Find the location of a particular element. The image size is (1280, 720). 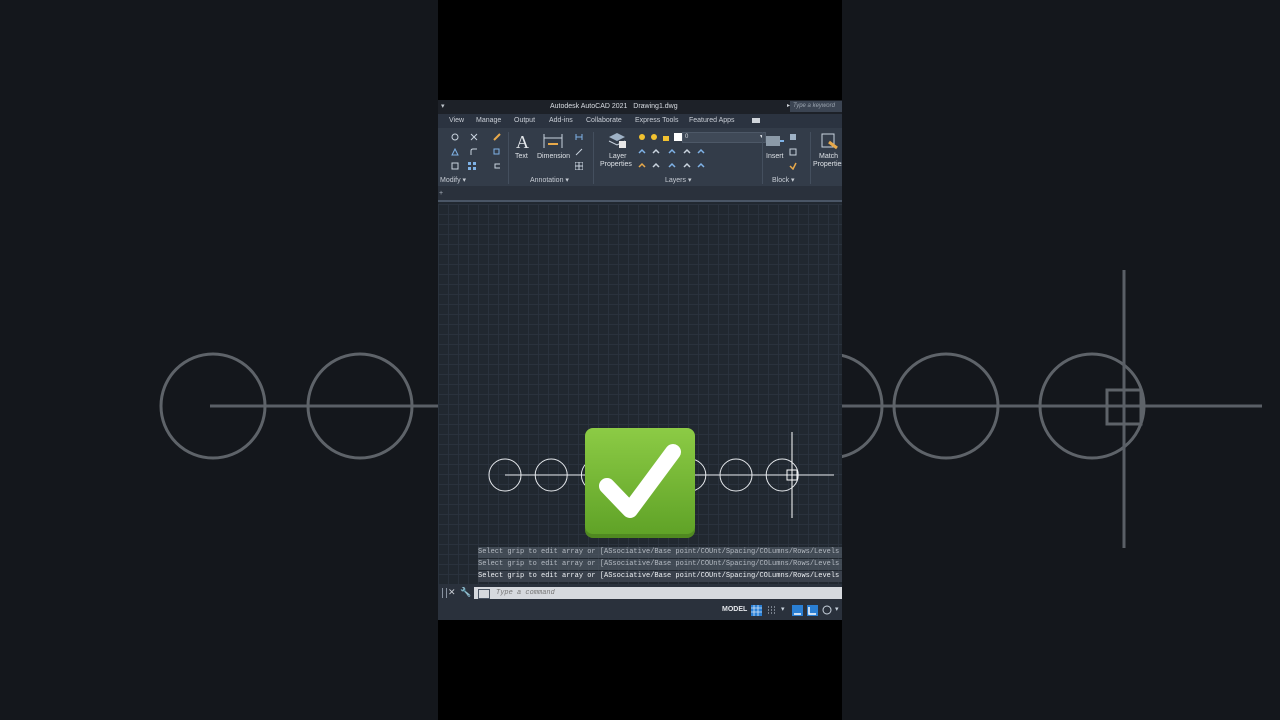

copy-icon is located at coordinates (497, 152).